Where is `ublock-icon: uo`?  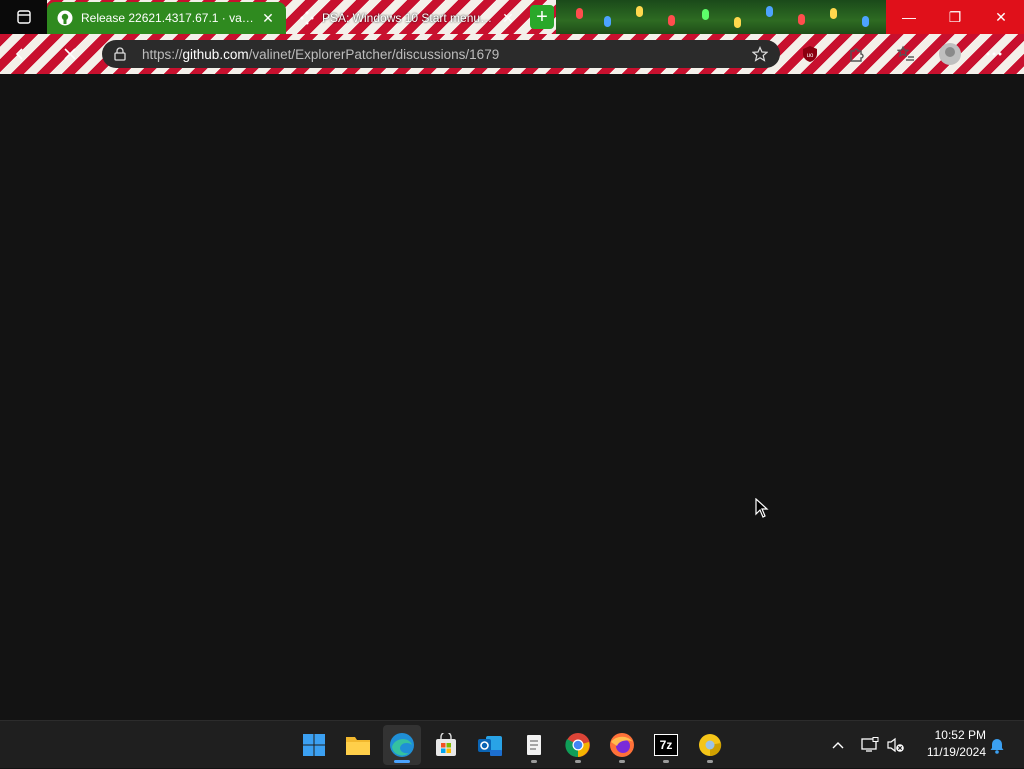
ublock-icon: uo is located at coordinates (810, 54).